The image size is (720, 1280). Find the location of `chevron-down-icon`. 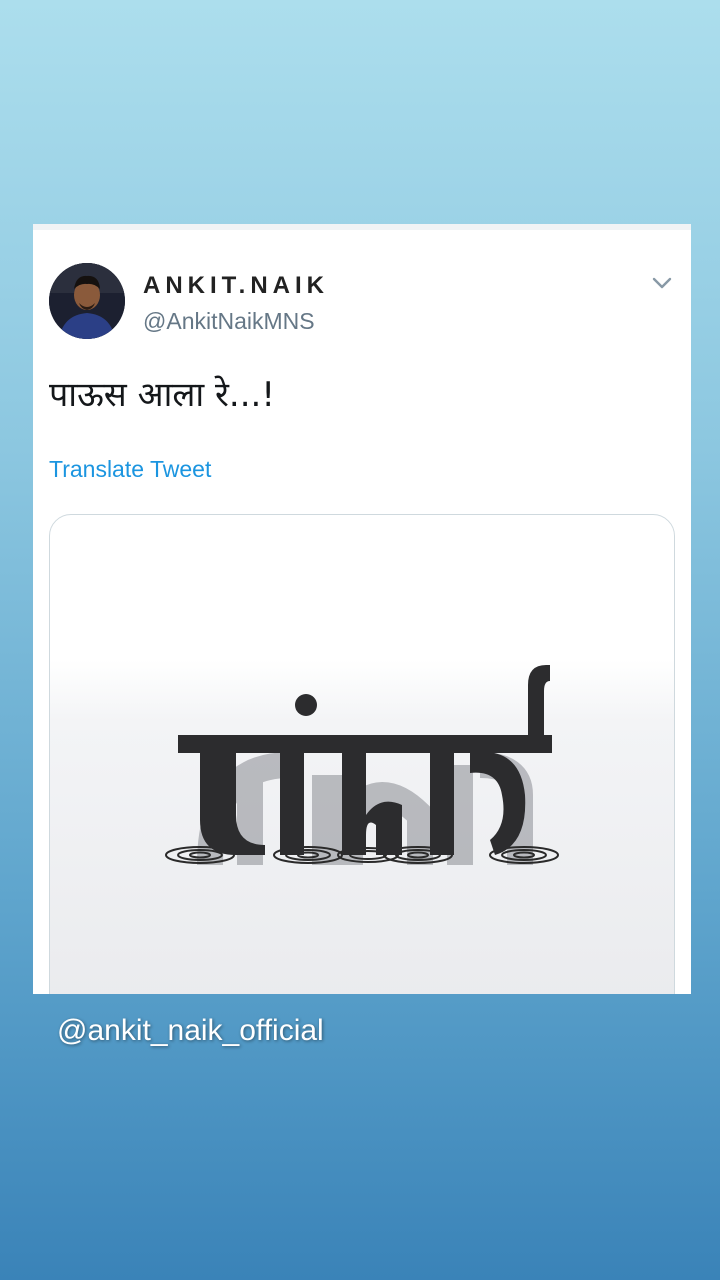

chevron-down-icon is located at coordinates (662, 283).